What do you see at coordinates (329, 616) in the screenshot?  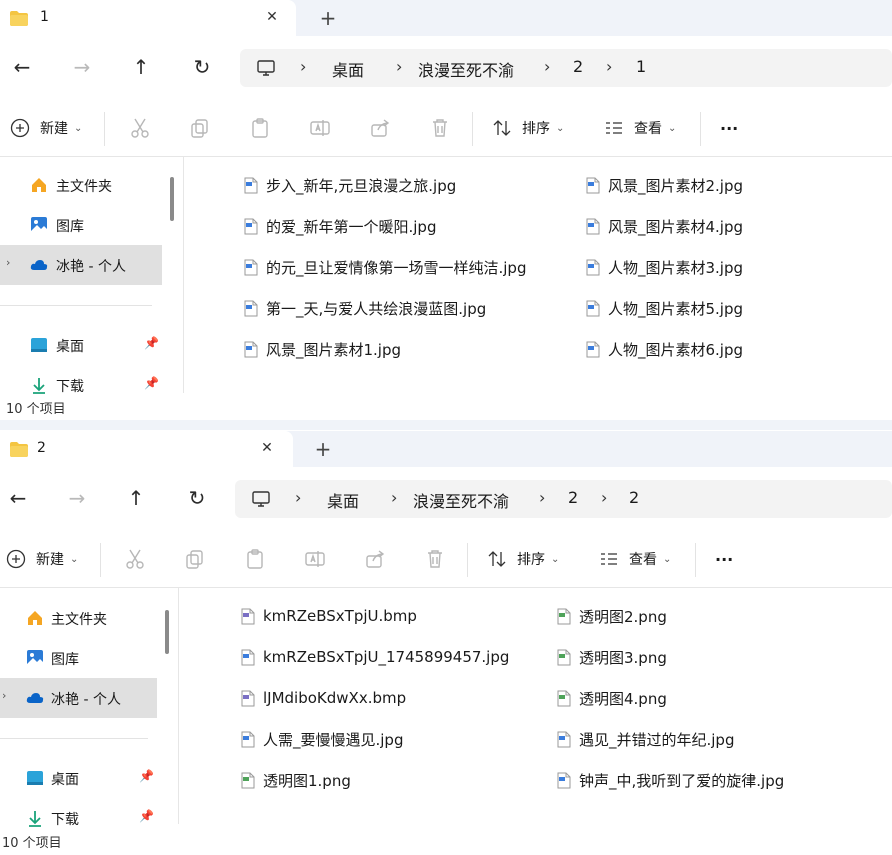 I see `file-item: kmRZeBSxTpjU.bmp` at bounding box center [329, 616].